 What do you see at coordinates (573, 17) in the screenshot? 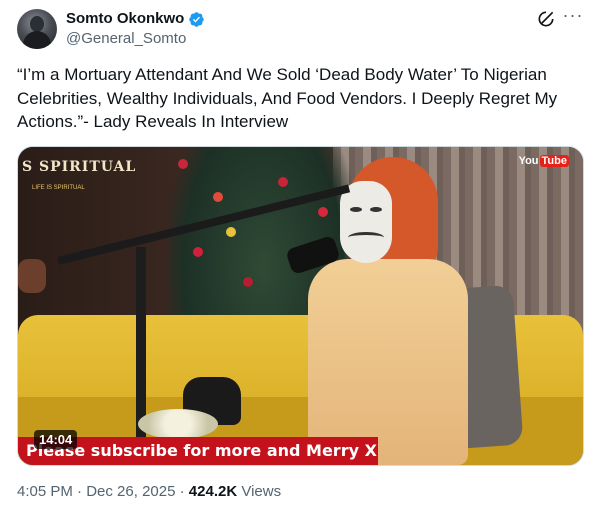
I see `more-options-icon: ···` at bounding box center [573, 17].